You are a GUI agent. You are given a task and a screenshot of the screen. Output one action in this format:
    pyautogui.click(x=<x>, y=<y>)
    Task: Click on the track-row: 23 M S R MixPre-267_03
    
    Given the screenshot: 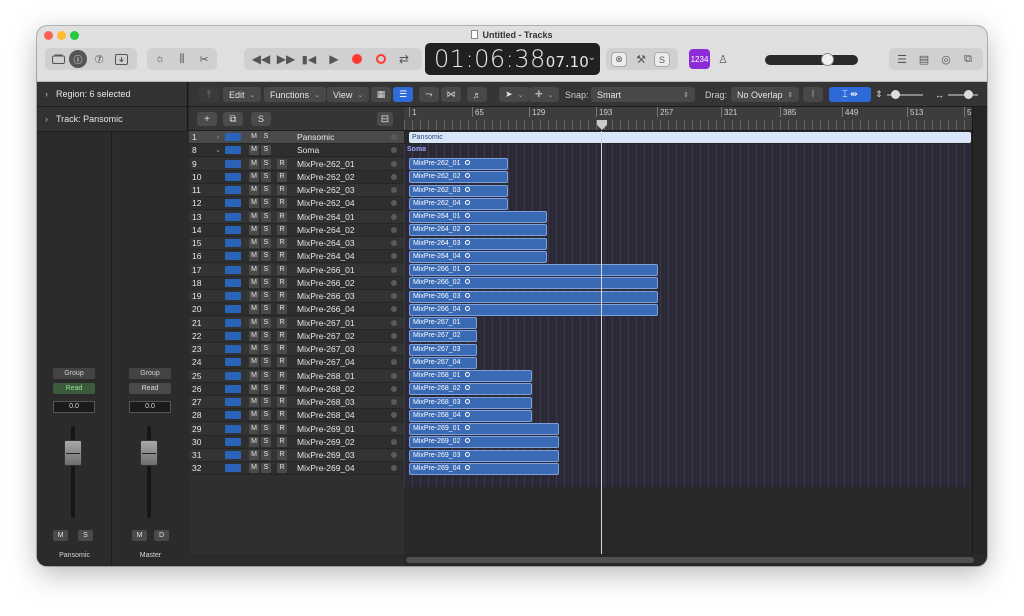 What is the action you would take?
    pyautogui.click(x=296, y=349)
    